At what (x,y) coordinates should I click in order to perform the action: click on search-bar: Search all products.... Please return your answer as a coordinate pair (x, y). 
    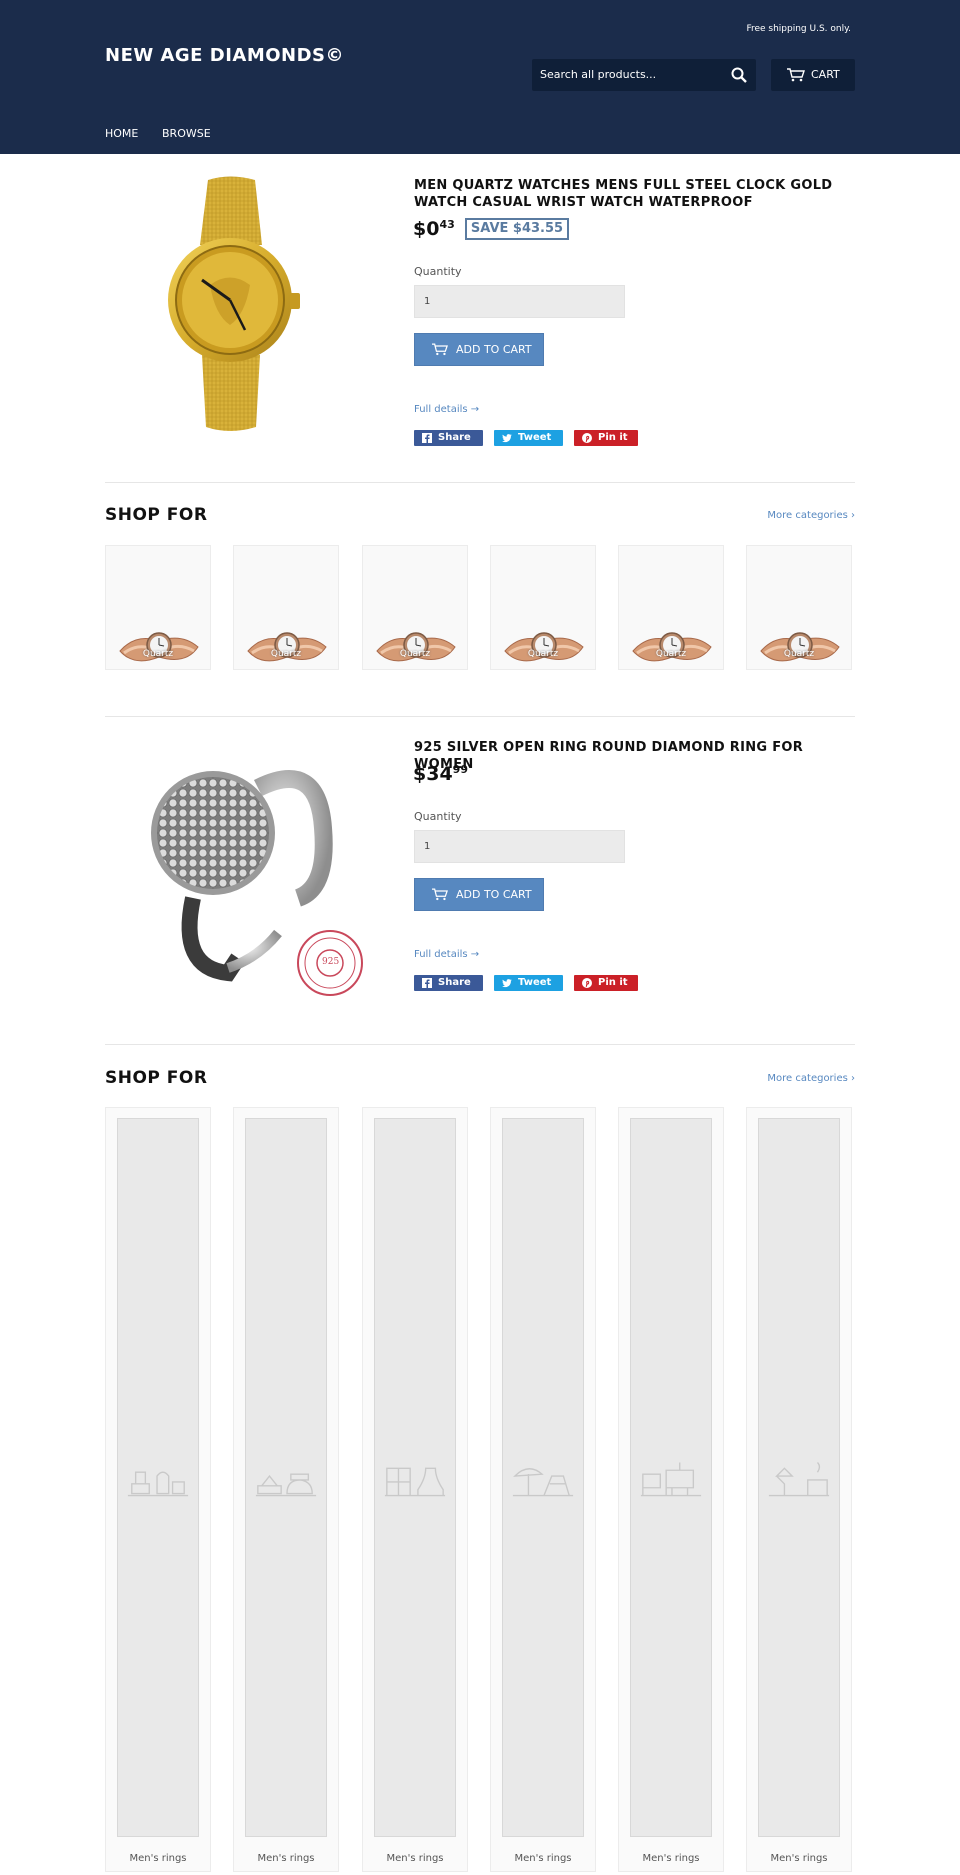
    Looking at the image, I should click on (644, 75).